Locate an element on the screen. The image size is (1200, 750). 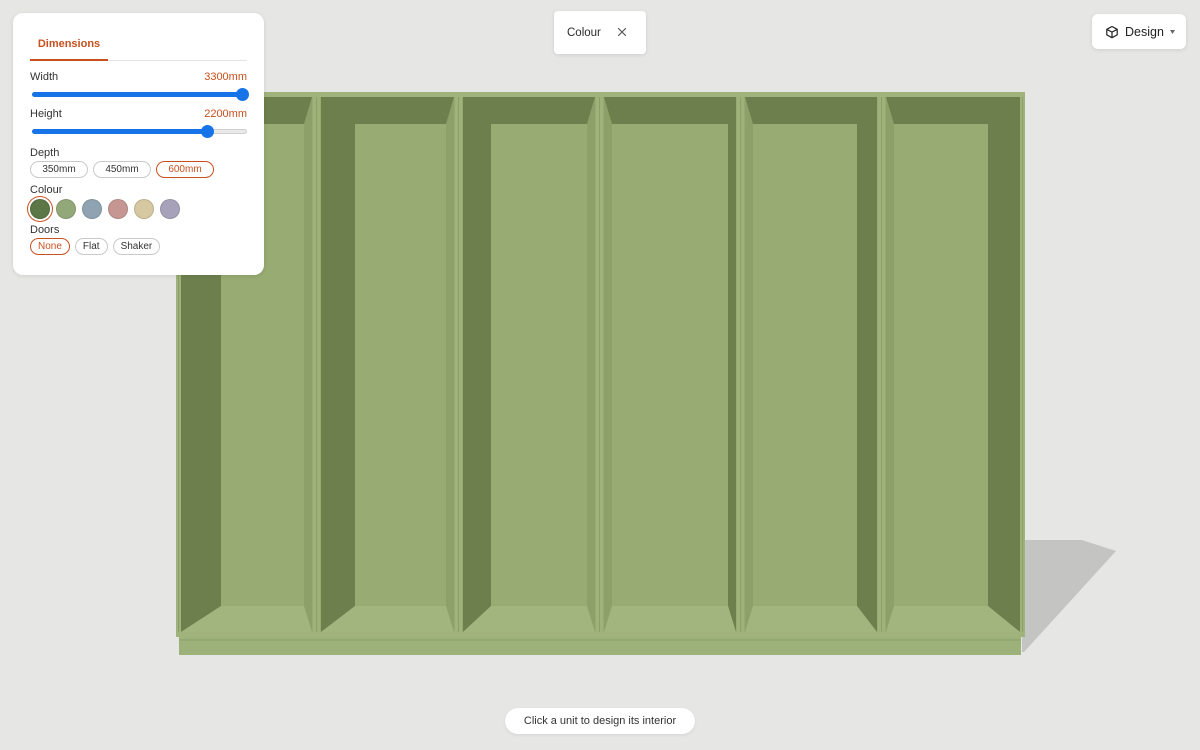
height-slider is located at coordinates (138, 131).